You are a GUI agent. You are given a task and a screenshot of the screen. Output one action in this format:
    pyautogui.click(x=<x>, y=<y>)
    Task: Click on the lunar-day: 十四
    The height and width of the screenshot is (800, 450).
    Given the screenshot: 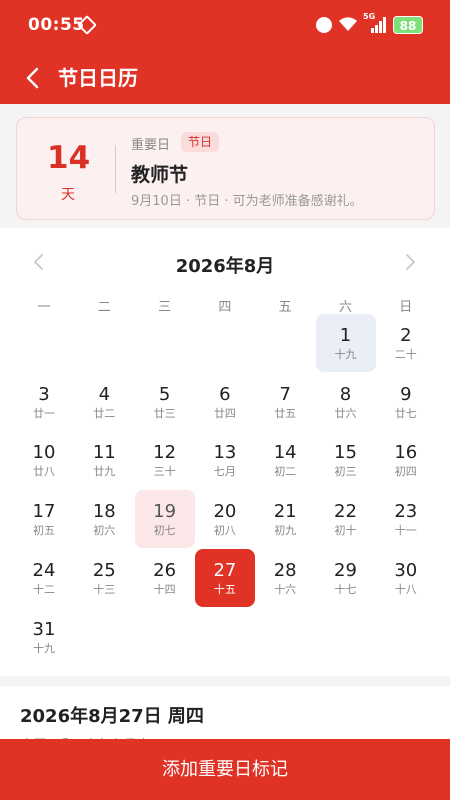 What is the action you would take?
    pyautogui.click(x=164, y=589)
    